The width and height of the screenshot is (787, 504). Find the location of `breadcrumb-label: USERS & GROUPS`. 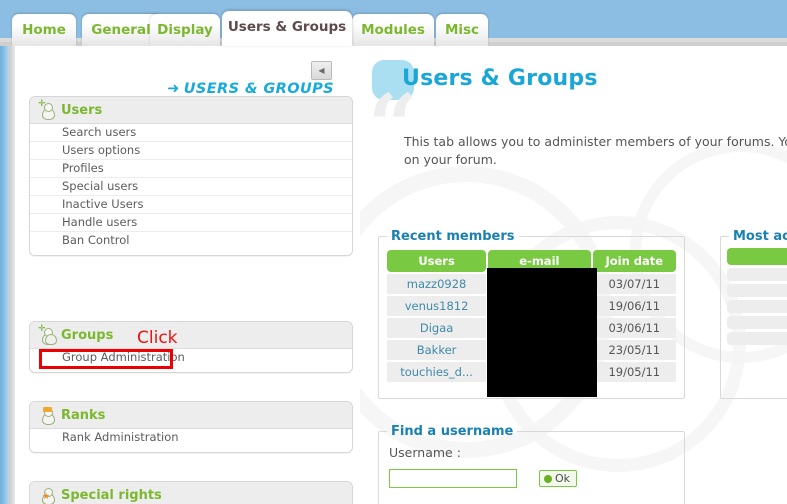

breadcrumb-label: USERS & GROUPS is located at coordinates (258, 89).